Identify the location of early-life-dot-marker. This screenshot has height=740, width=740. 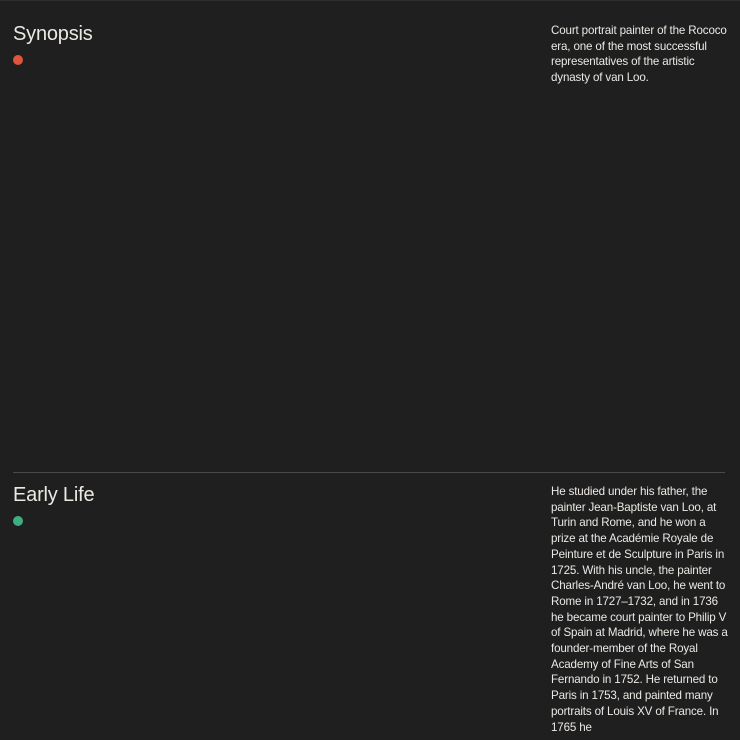
(18, 521).